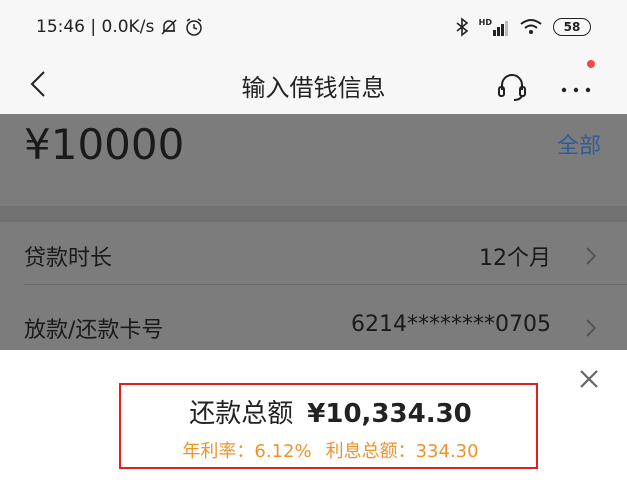 This screenshot has height=480, width=627. I want to click on status-left: 15:46 | 0.0K/s, so click(120, 27).